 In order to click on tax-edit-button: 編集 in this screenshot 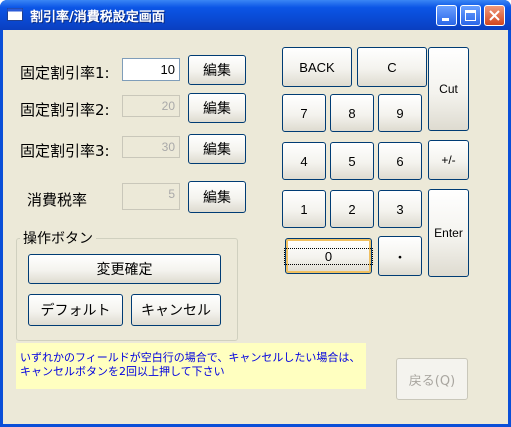, I will do `click(217, 197)`.